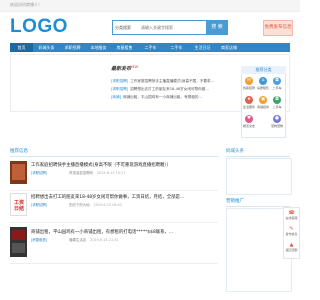 This screenshot has height=300, width=320. I want to click on listing-thumbnail: 工资日结, so click(18, 204).